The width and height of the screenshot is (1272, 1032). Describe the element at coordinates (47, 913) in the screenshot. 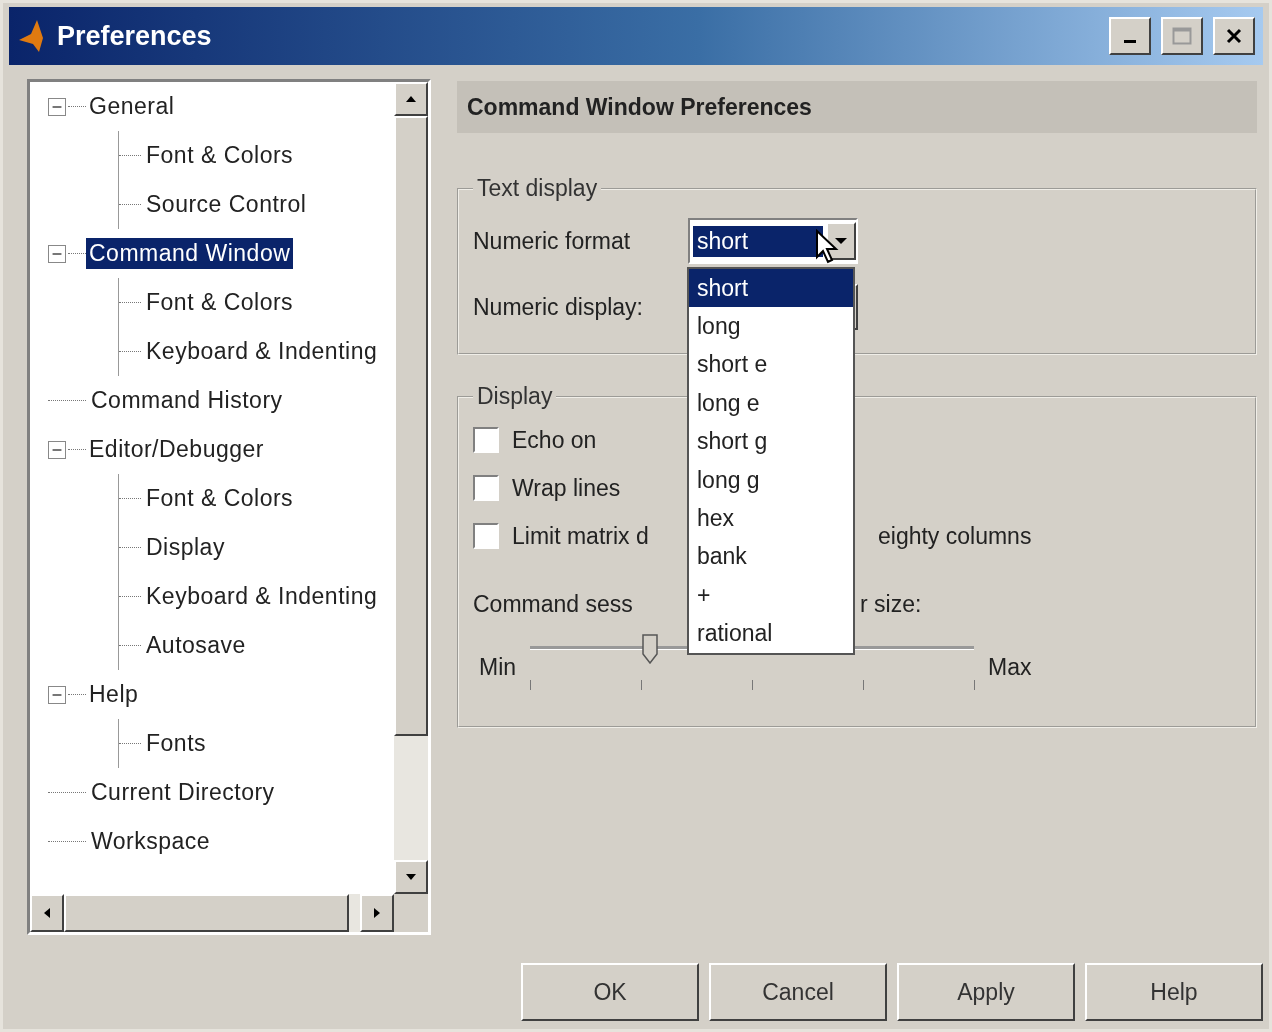

I see `scroll-left-icon` at that location.